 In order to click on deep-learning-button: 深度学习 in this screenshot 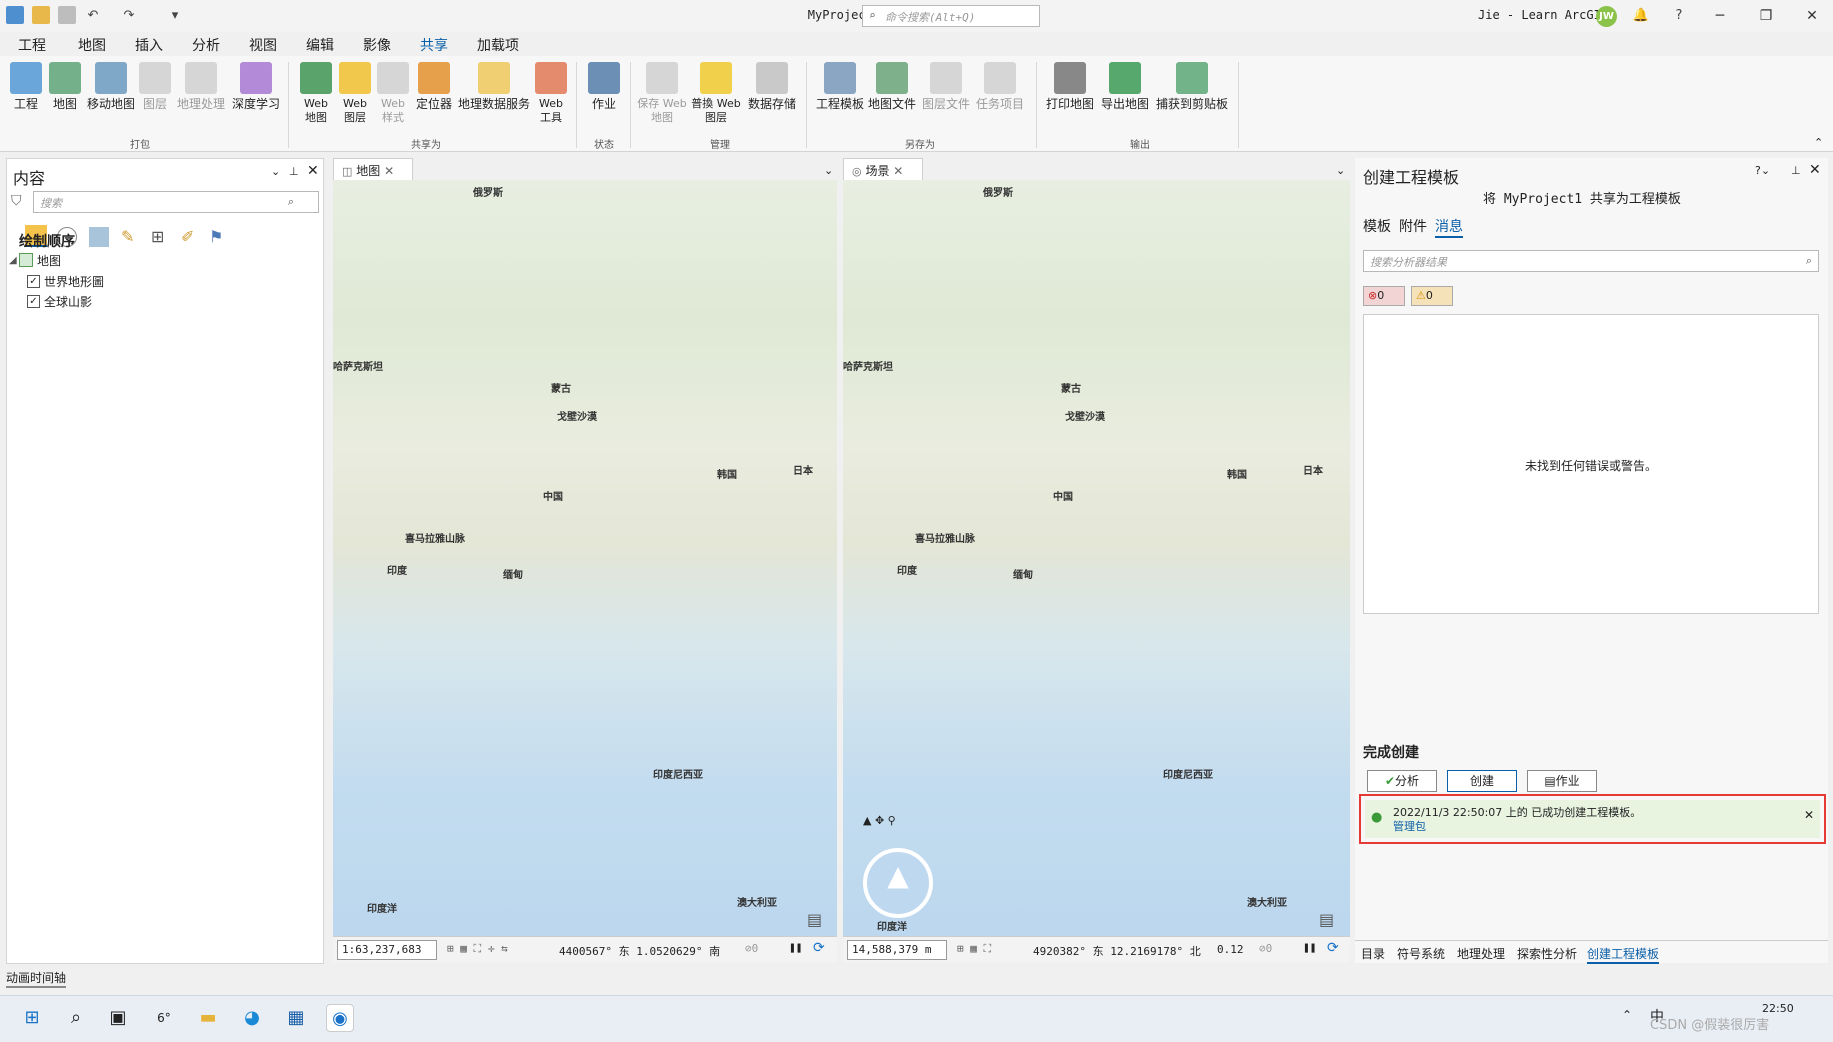, I will do `click(256, 86)`.